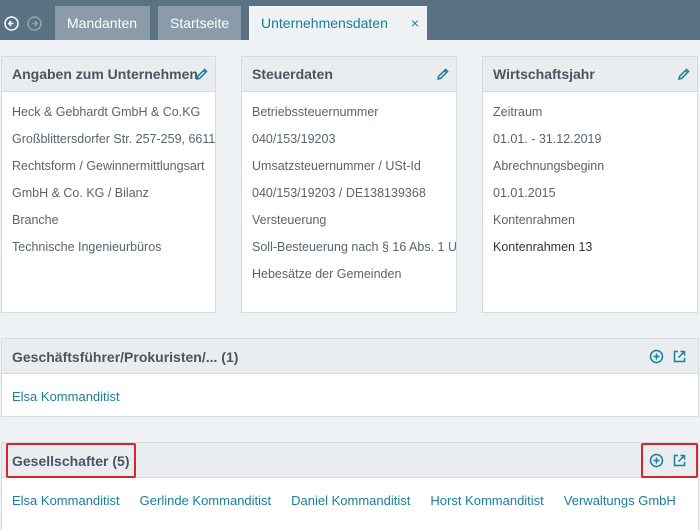 The image size is (700, 530). I want to click on card-header: Angaben zum Unternehmen, so click(108, 74).